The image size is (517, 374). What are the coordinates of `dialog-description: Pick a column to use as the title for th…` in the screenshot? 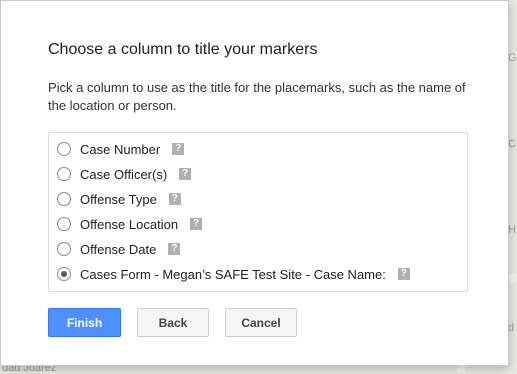 It's located at (257, 96).